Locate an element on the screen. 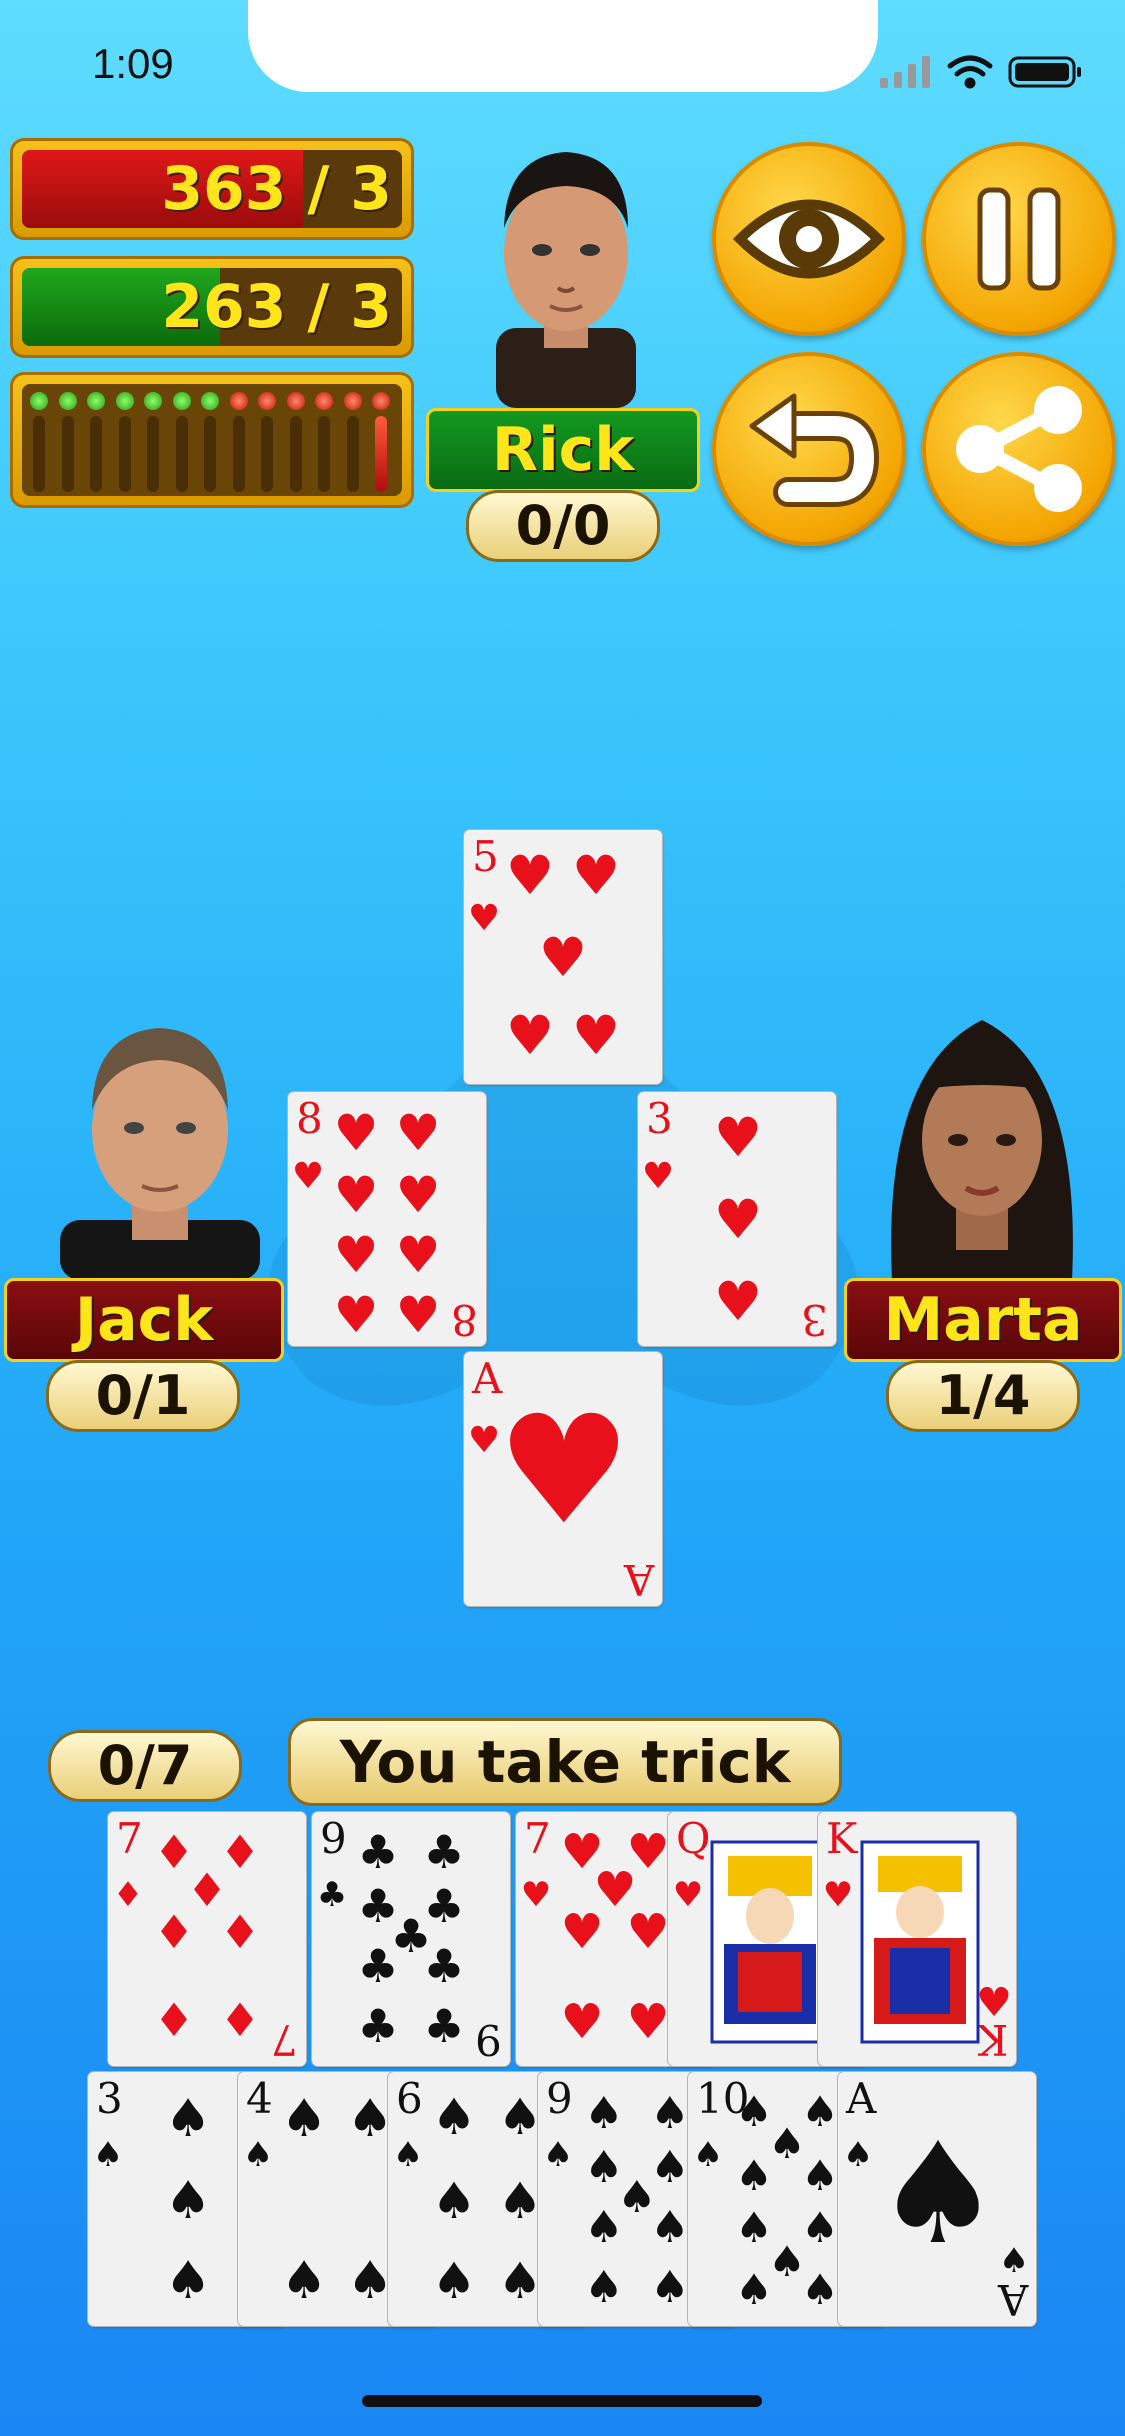  green-score-text: 263 / 3 is located at coordinates (276, 307).